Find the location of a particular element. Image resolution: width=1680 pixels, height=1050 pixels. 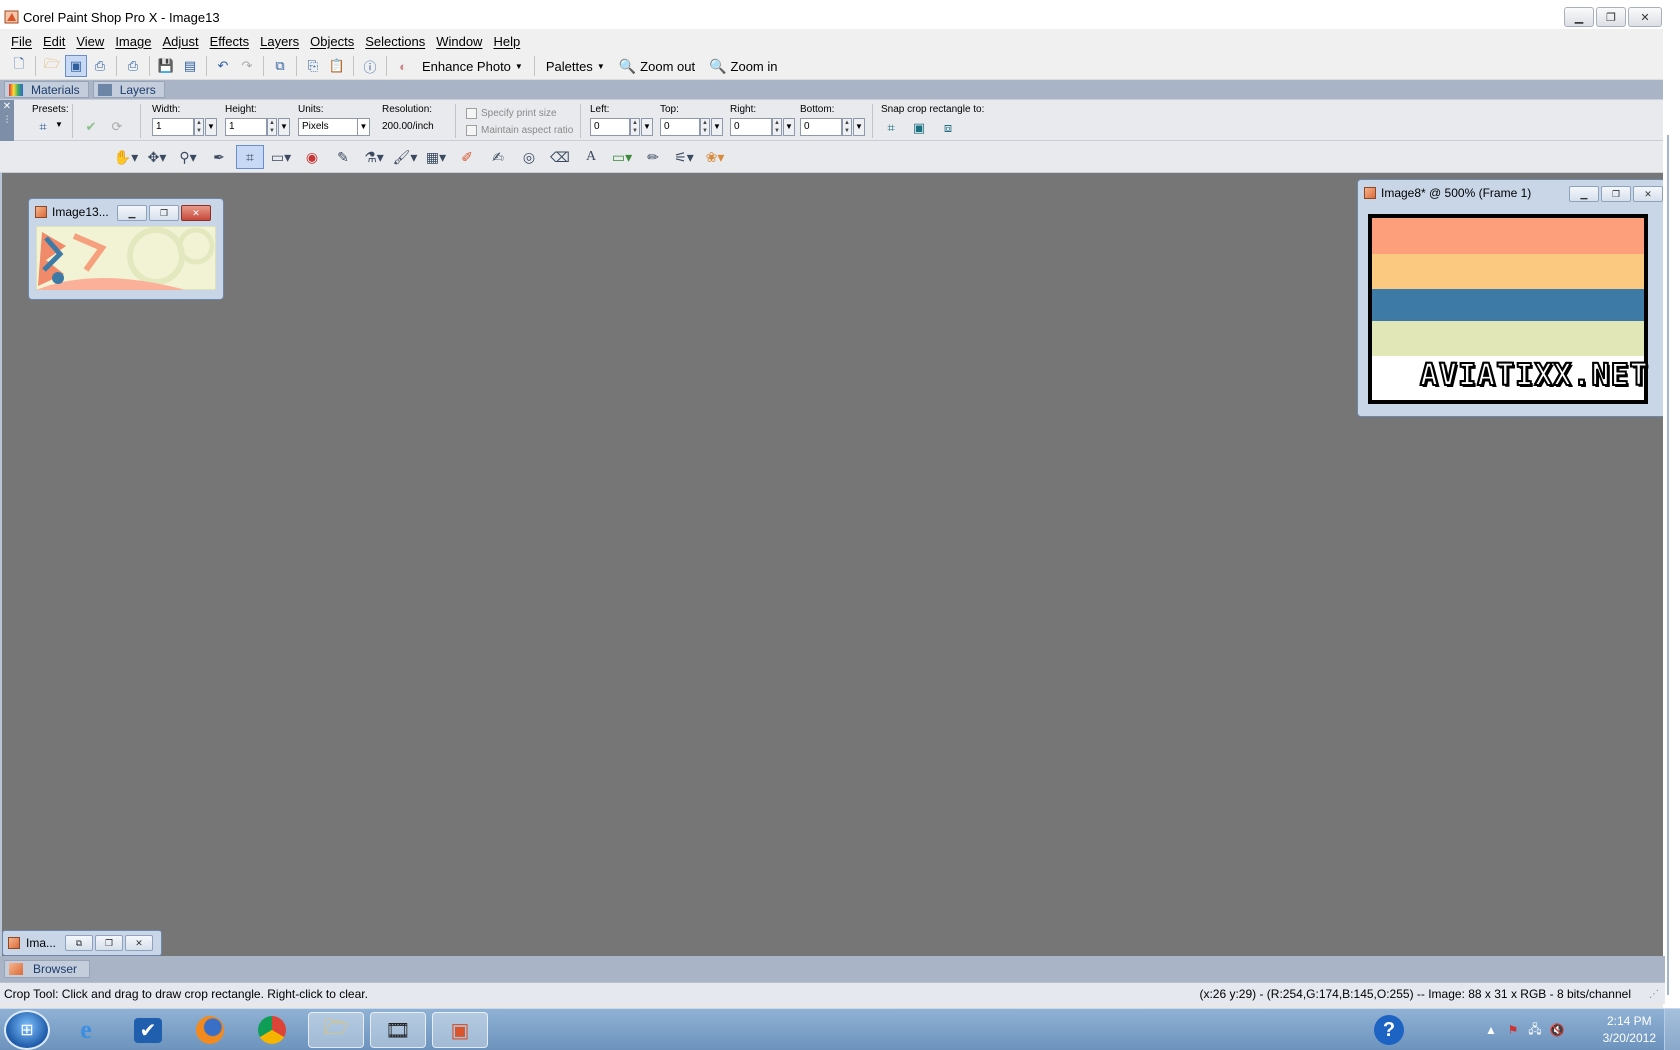

crop-tool-icon: ⌗ is located at coordinates (250, 157).